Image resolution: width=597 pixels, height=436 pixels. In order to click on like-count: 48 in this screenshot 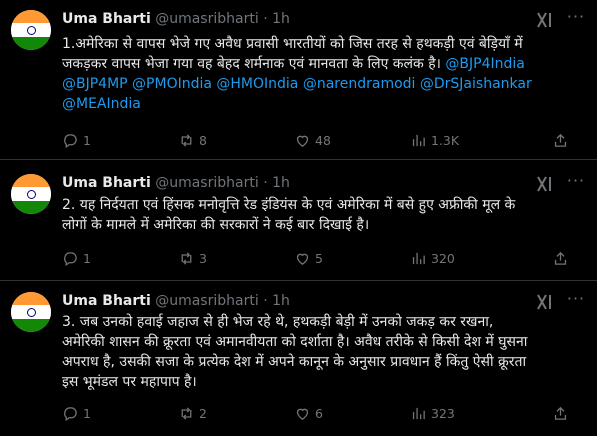, I will do `click(323, 140)`.